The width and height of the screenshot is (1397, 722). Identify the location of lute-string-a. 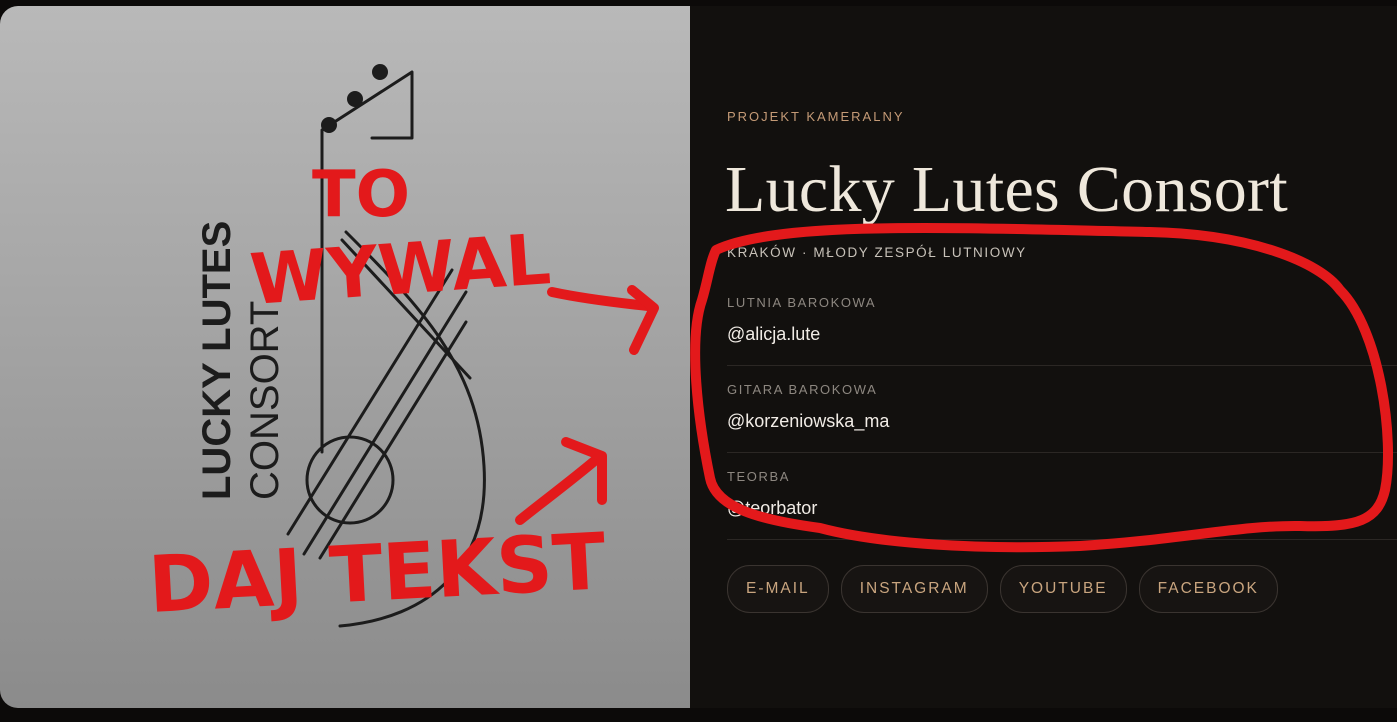
(406, 309).